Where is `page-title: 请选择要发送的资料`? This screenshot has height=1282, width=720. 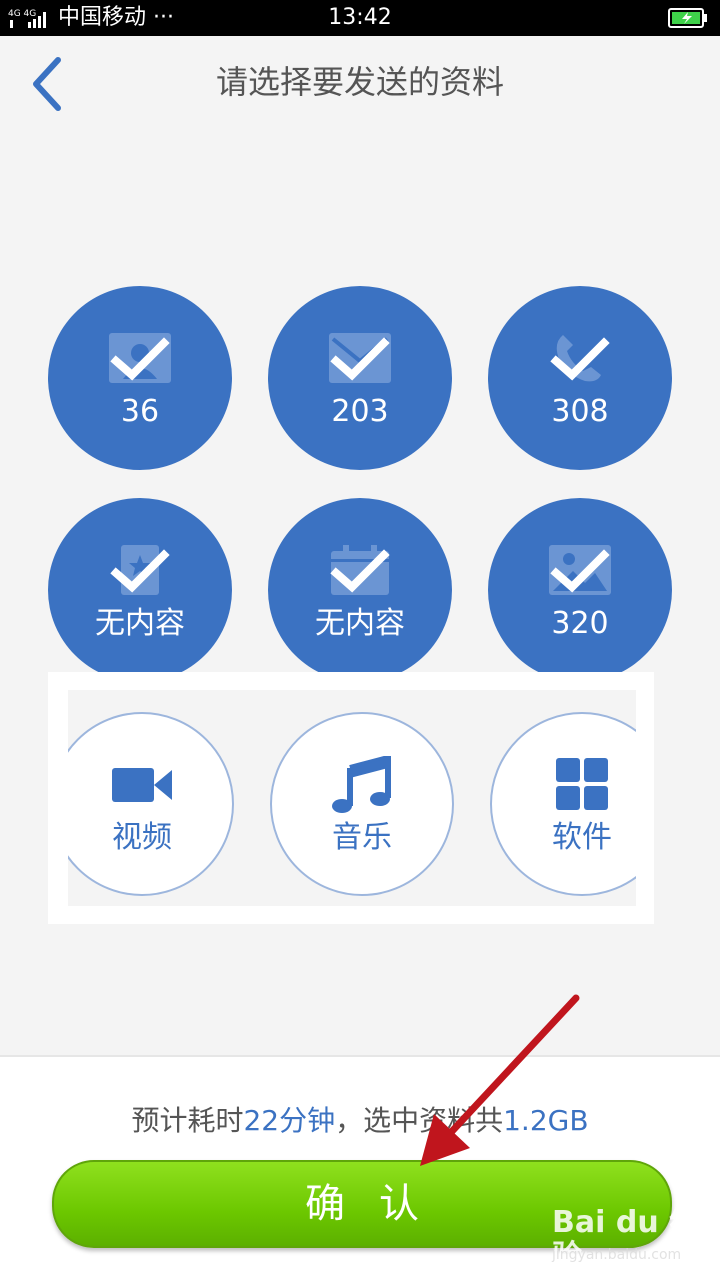 page-title: 请选择要发送的资料 is located at coordinates (359, 82).